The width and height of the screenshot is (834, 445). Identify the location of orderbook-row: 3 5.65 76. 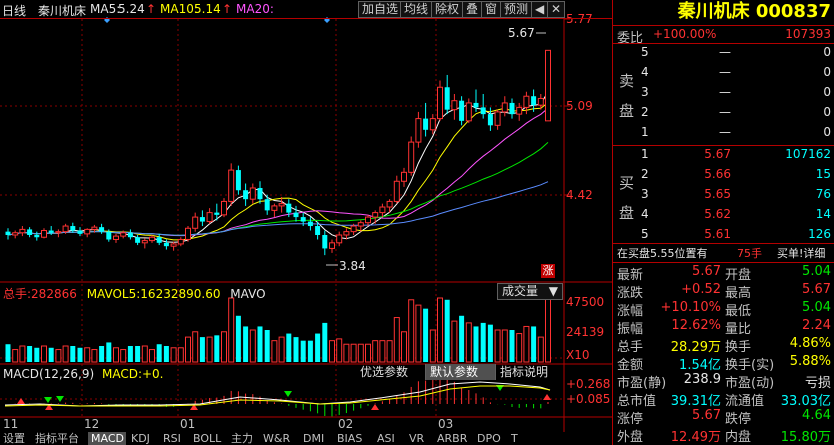
(723, 194).